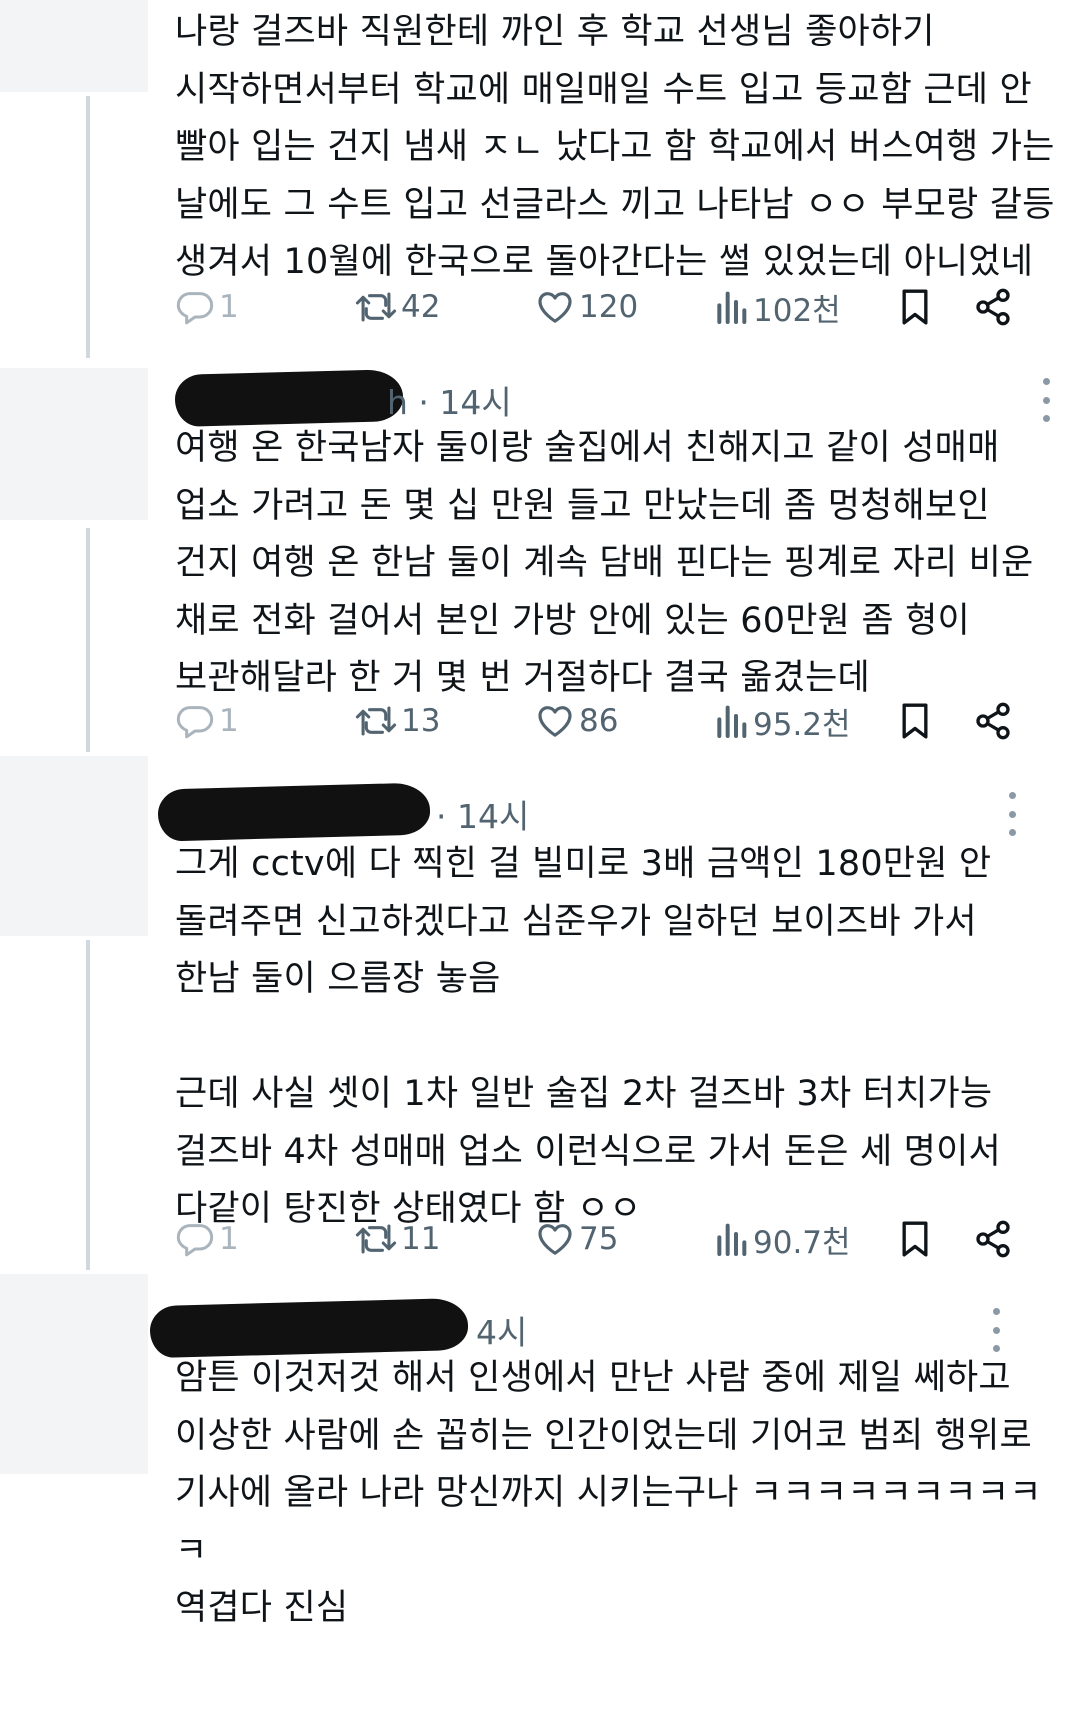 Image resolution: width=1080 pixels, height=1716 pixels. I want to click on post-meta: · 14시, so click(483, 816).